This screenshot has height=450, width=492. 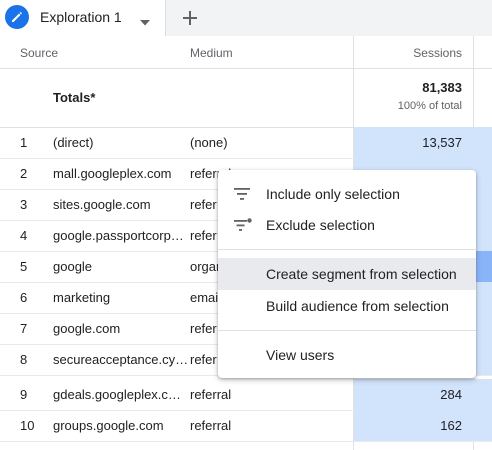 What do you see at coordinates (72, 266) in the screenshot?
I see `source-cell: google` at bounding box center [72, 266].